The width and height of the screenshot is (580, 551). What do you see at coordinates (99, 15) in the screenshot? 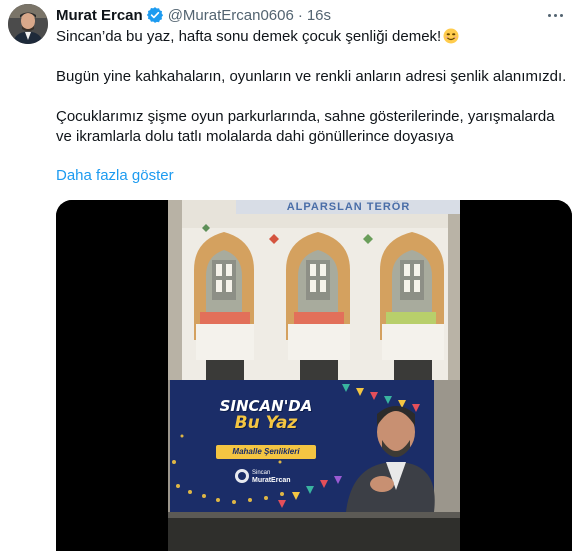
I see `author-name: Murat Ercan` at bounding box center [99, 15].